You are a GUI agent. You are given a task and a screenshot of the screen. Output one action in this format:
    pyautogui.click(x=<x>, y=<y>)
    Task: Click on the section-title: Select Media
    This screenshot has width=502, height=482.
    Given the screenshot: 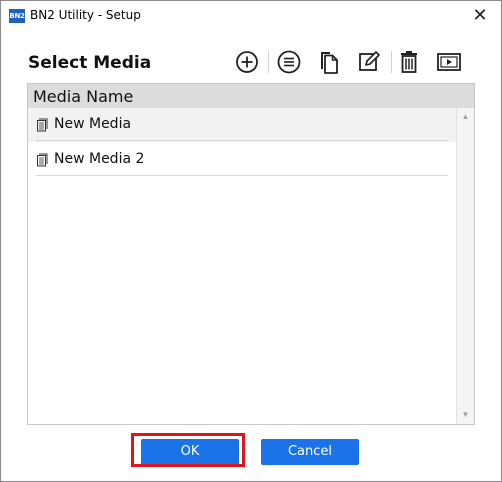 What is the action you would take?
    pyautogui.click(x=90, y=63)
    